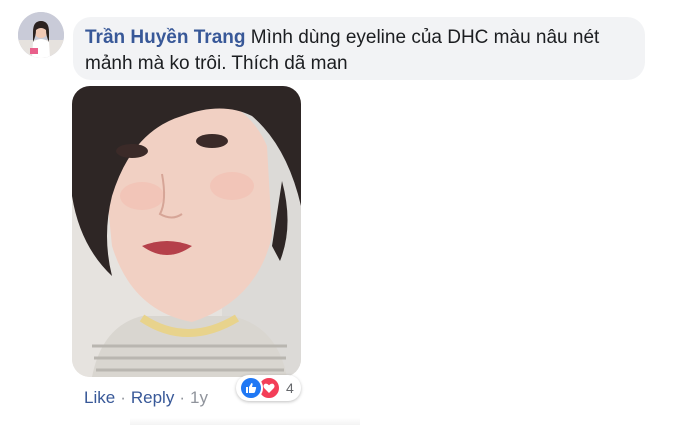  I want to click on like-button: Like, so click(99, 397).